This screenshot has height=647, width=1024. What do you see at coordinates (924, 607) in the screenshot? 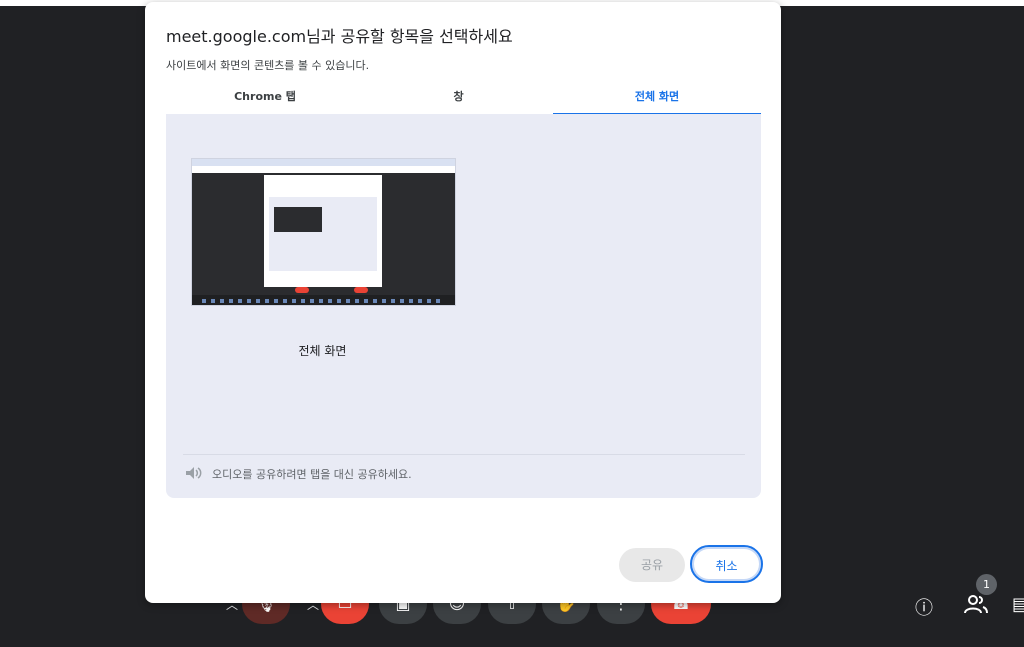
I see `info-icon: ⓘ` at bounding box center [924, 607].